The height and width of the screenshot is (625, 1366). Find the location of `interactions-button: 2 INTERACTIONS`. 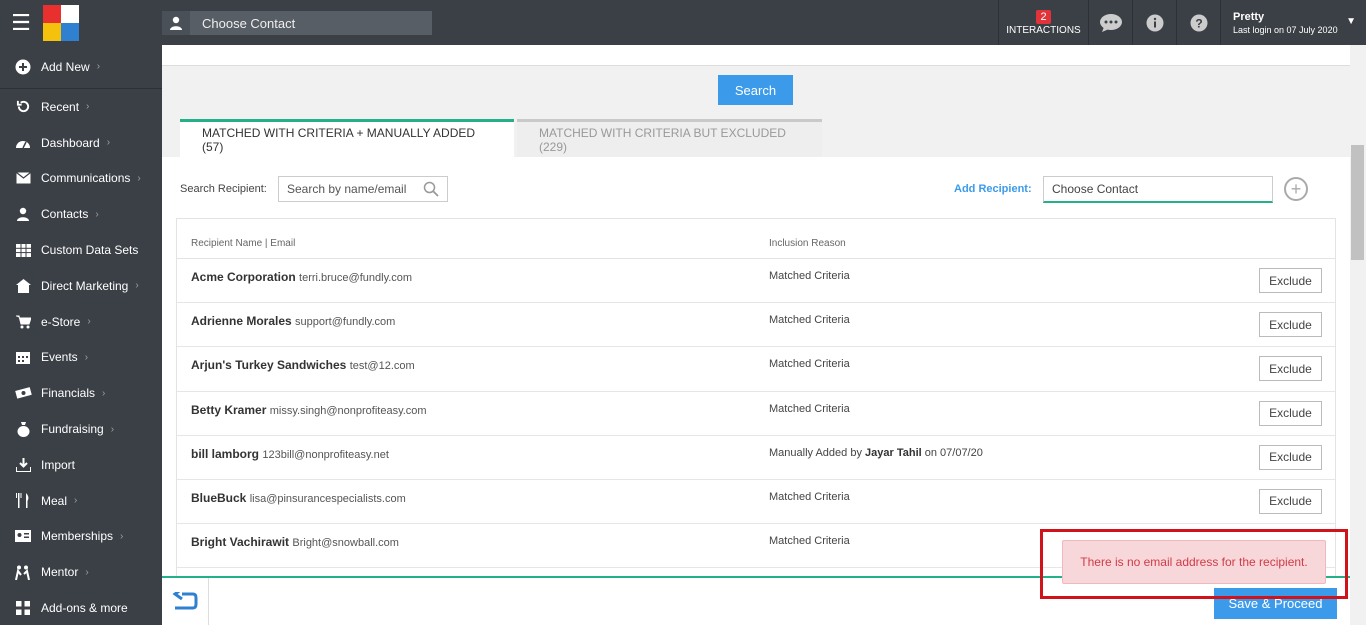

interactions-button: 2 INTERACTIONS is located at coordinates (1043, 22).